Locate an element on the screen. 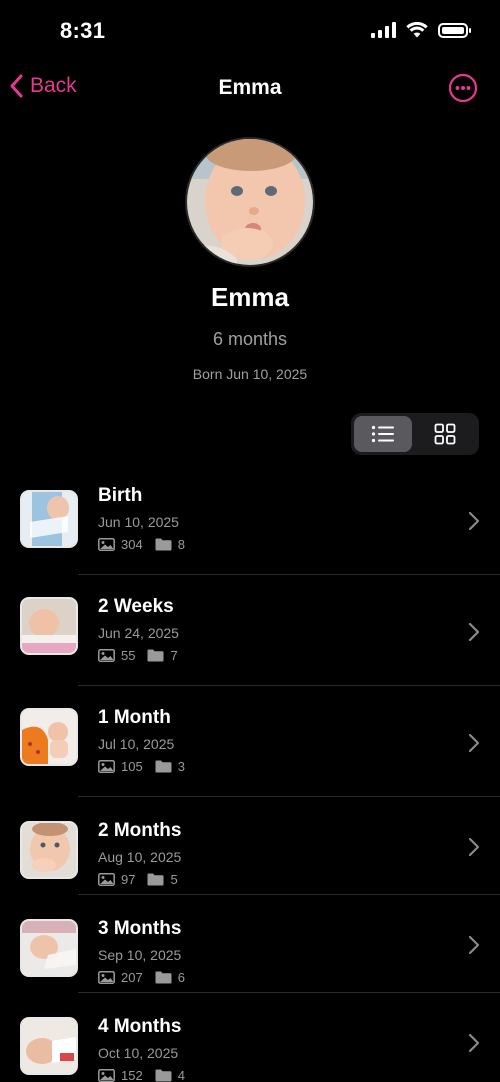 The height and width of the screenshot is (1082, 500). wifi-icon is located at coordinates (417, 30).